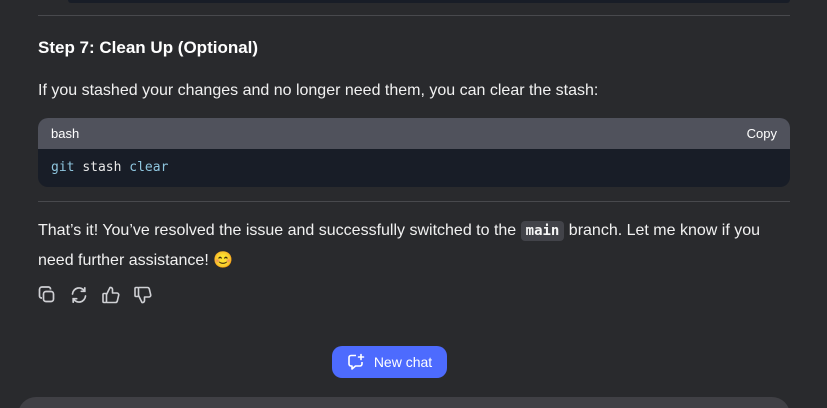 The height and width of the screenshot is (408, 827). I want to click on code-language: bash, so click(65, 133).